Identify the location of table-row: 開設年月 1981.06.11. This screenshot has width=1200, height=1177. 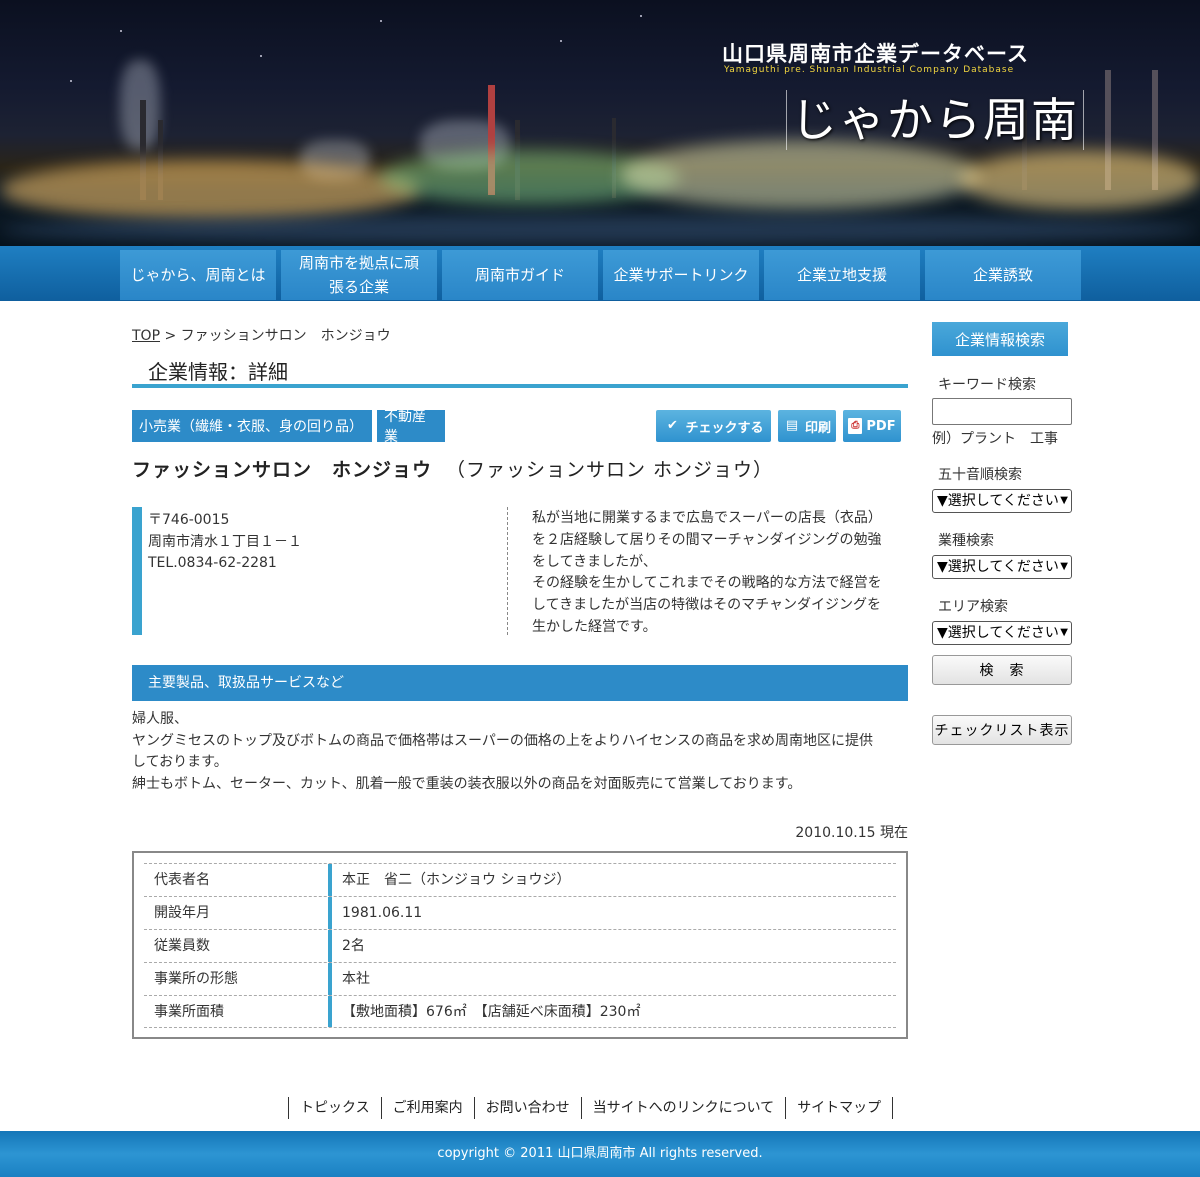
(520, 912).